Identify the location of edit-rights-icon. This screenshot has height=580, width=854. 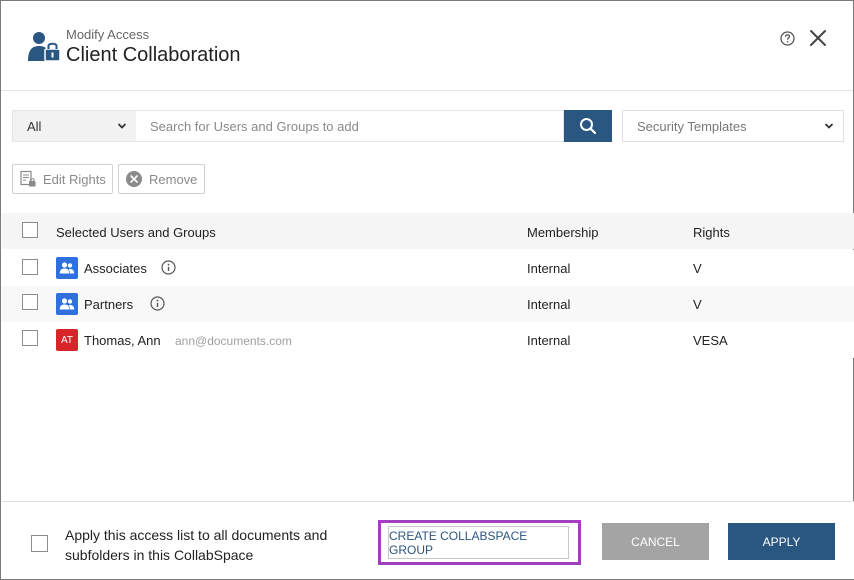
(28, 178).